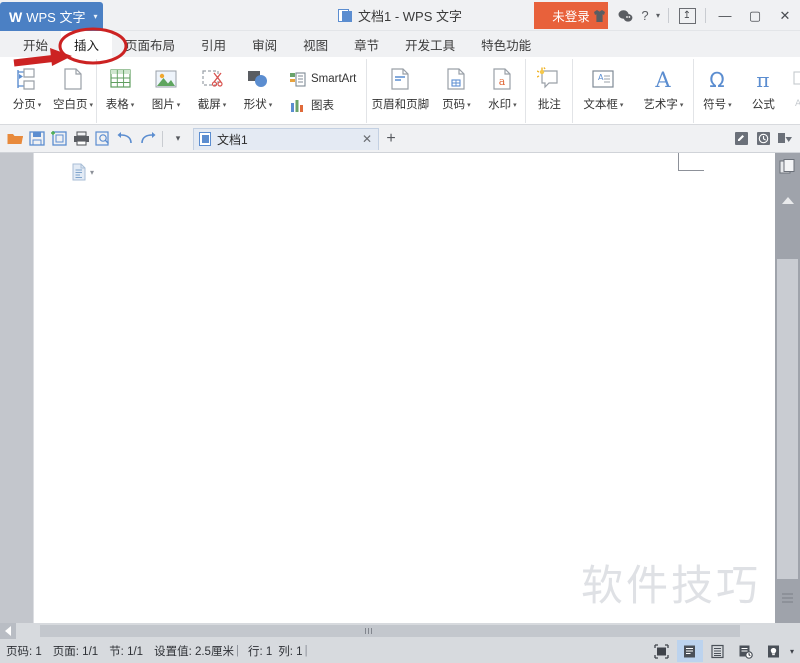 The width and height of the screenshot is (800, 663). I want to click on ribbon-button-page-number: 页码 ▾, so click(456, 90).